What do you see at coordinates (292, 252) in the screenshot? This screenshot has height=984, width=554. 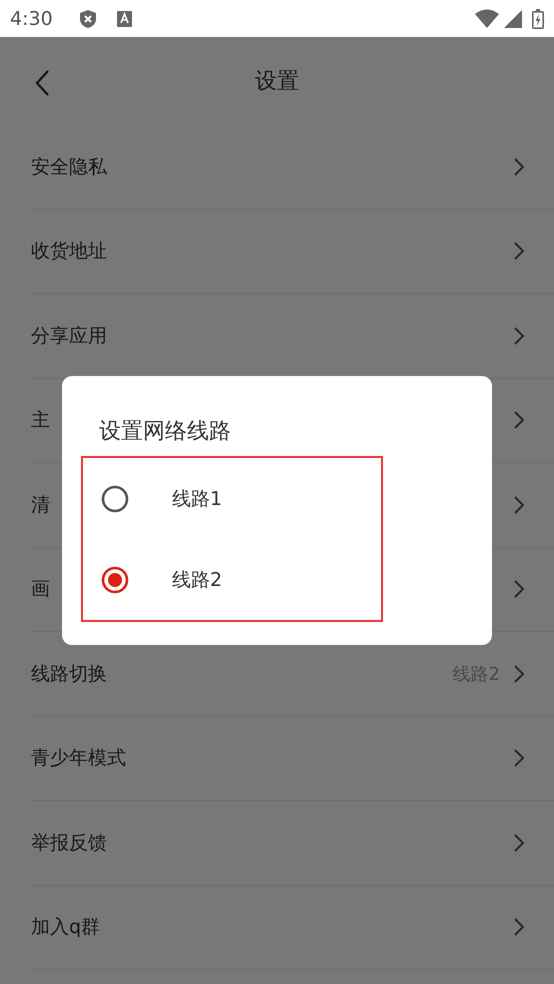 I see `settings-row: 收货地址` at bounding box center [292, 252].